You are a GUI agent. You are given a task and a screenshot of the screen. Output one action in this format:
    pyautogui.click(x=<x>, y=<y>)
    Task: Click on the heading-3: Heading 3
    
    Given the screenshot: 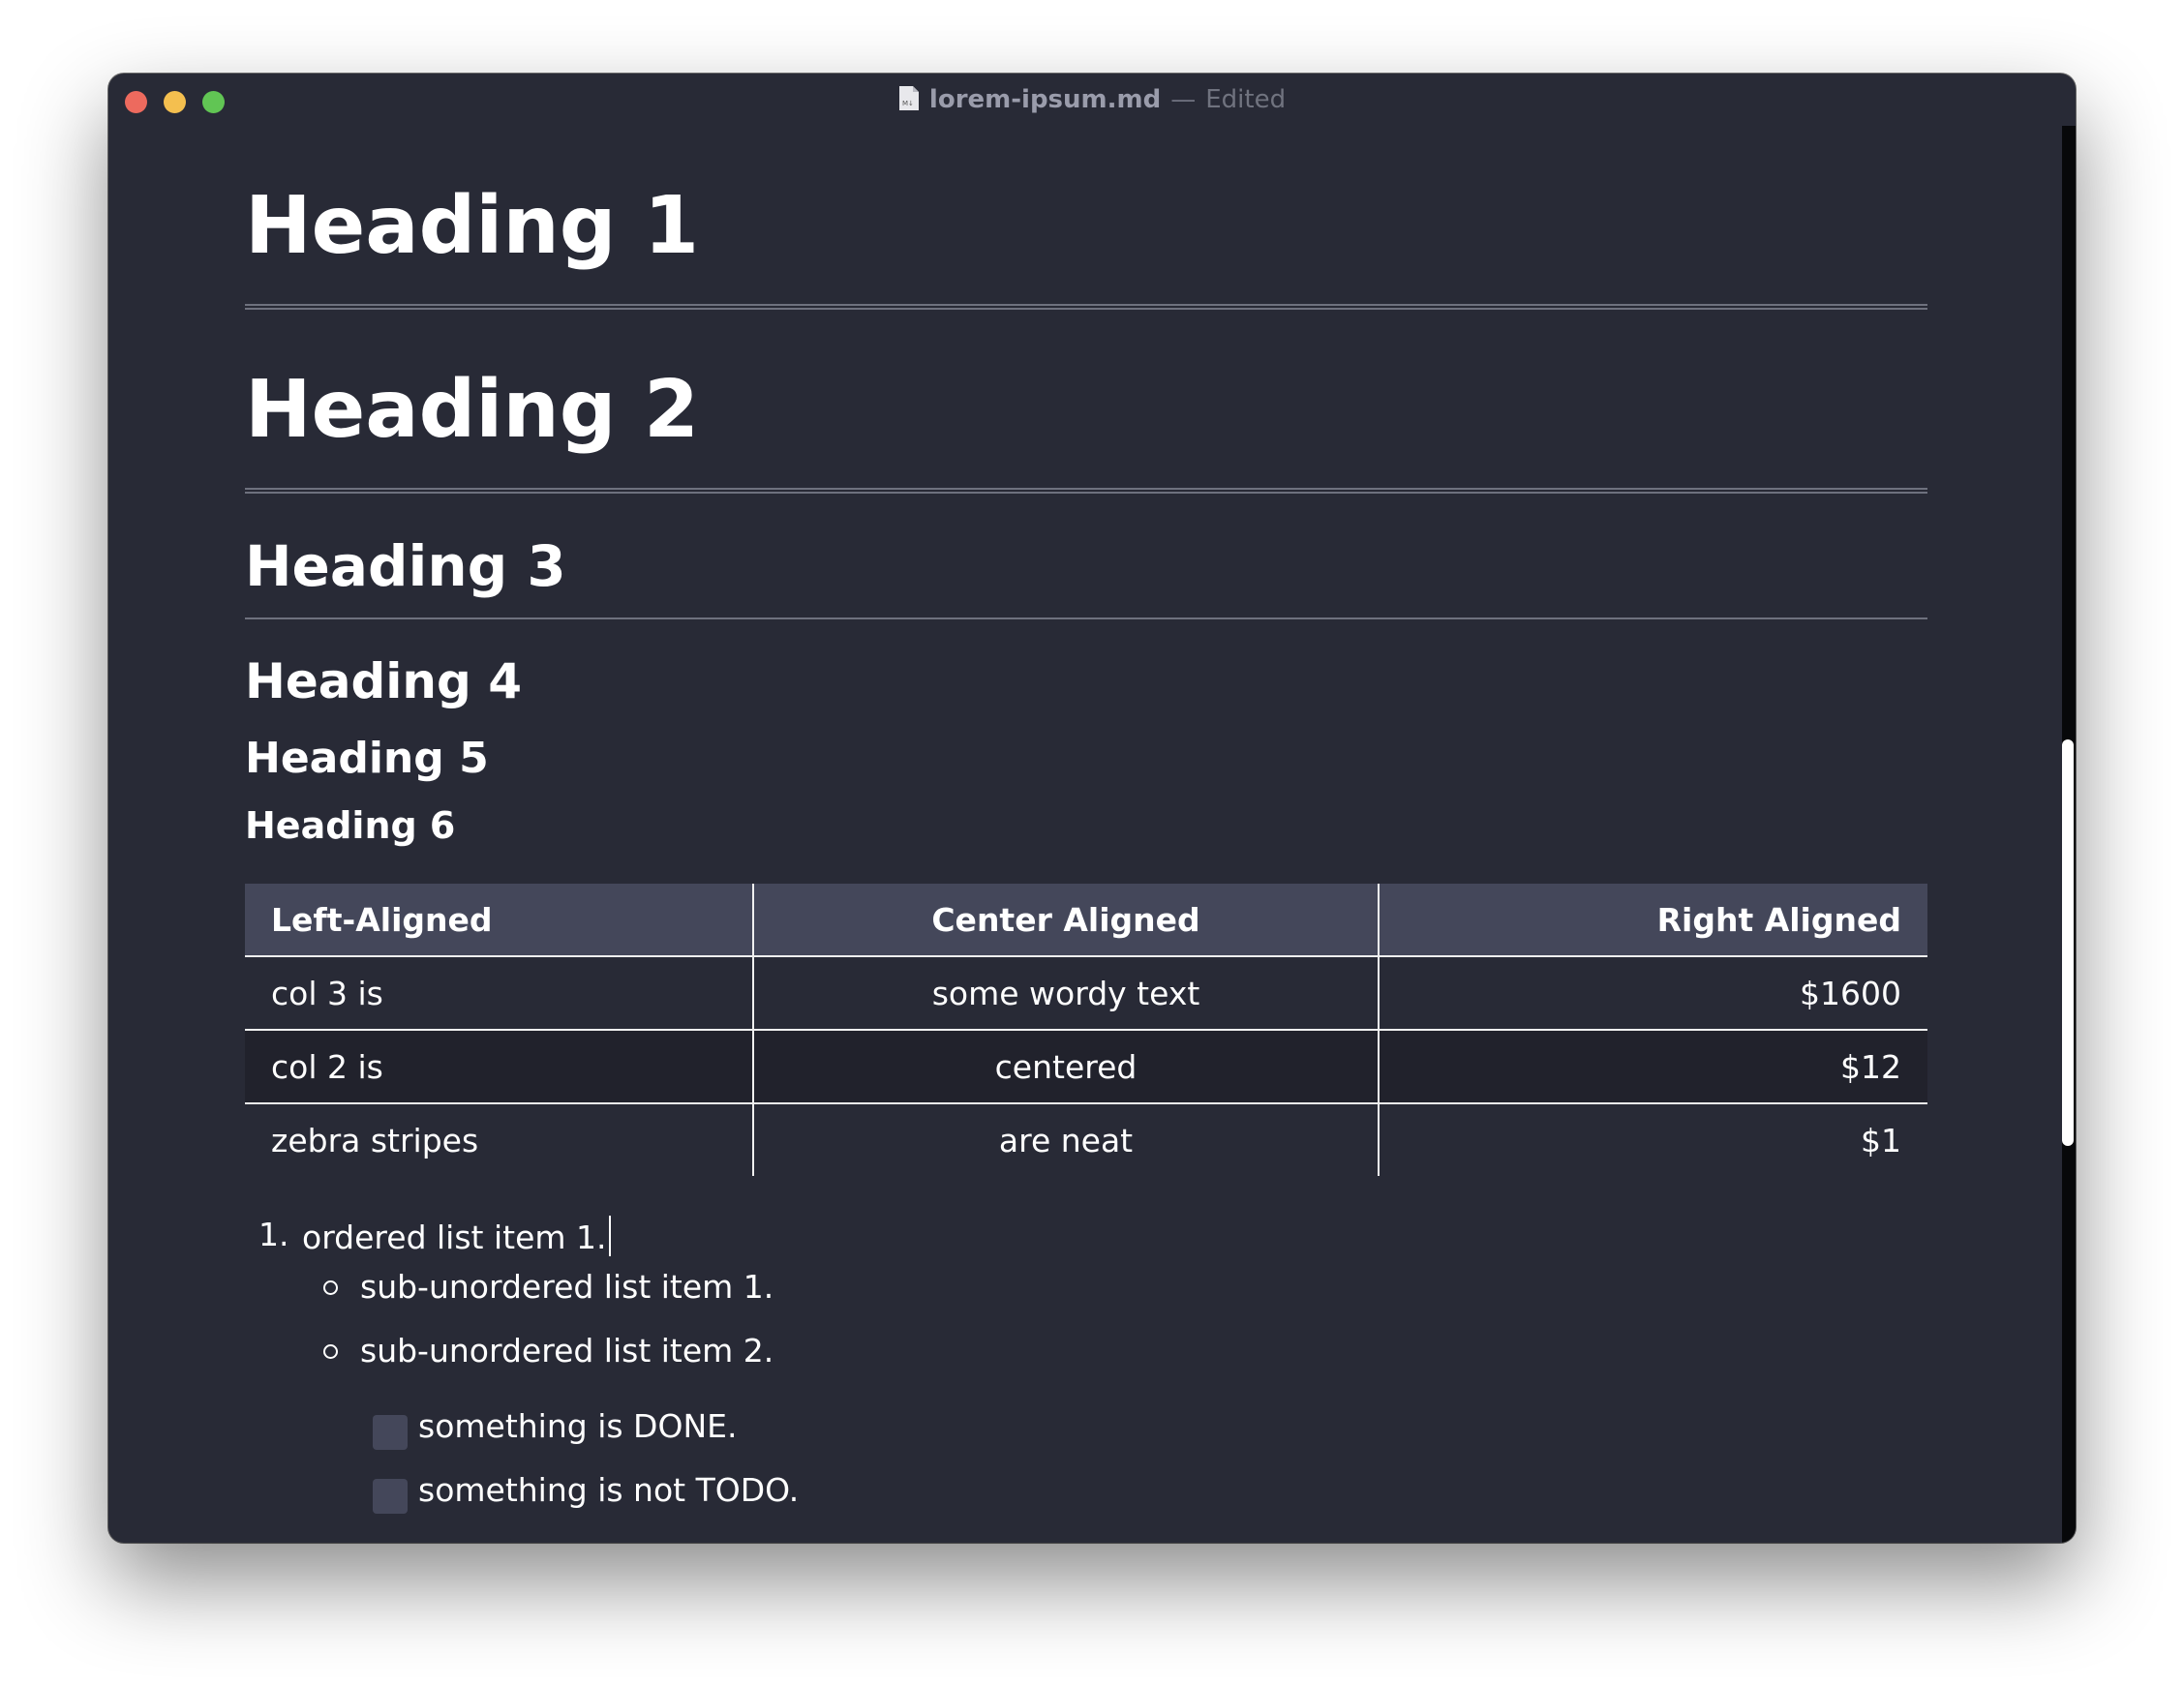 What is the action you would take?
    pyautogui.click(x=406, y=566)
    